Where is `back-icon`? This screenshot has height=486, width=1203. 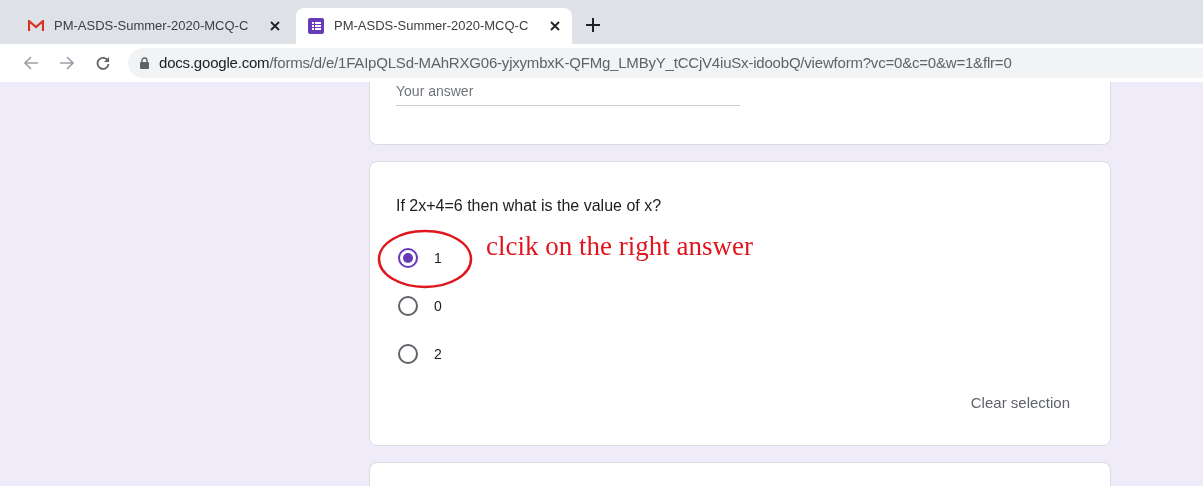 back-icon is located at coordinates (31, 63).